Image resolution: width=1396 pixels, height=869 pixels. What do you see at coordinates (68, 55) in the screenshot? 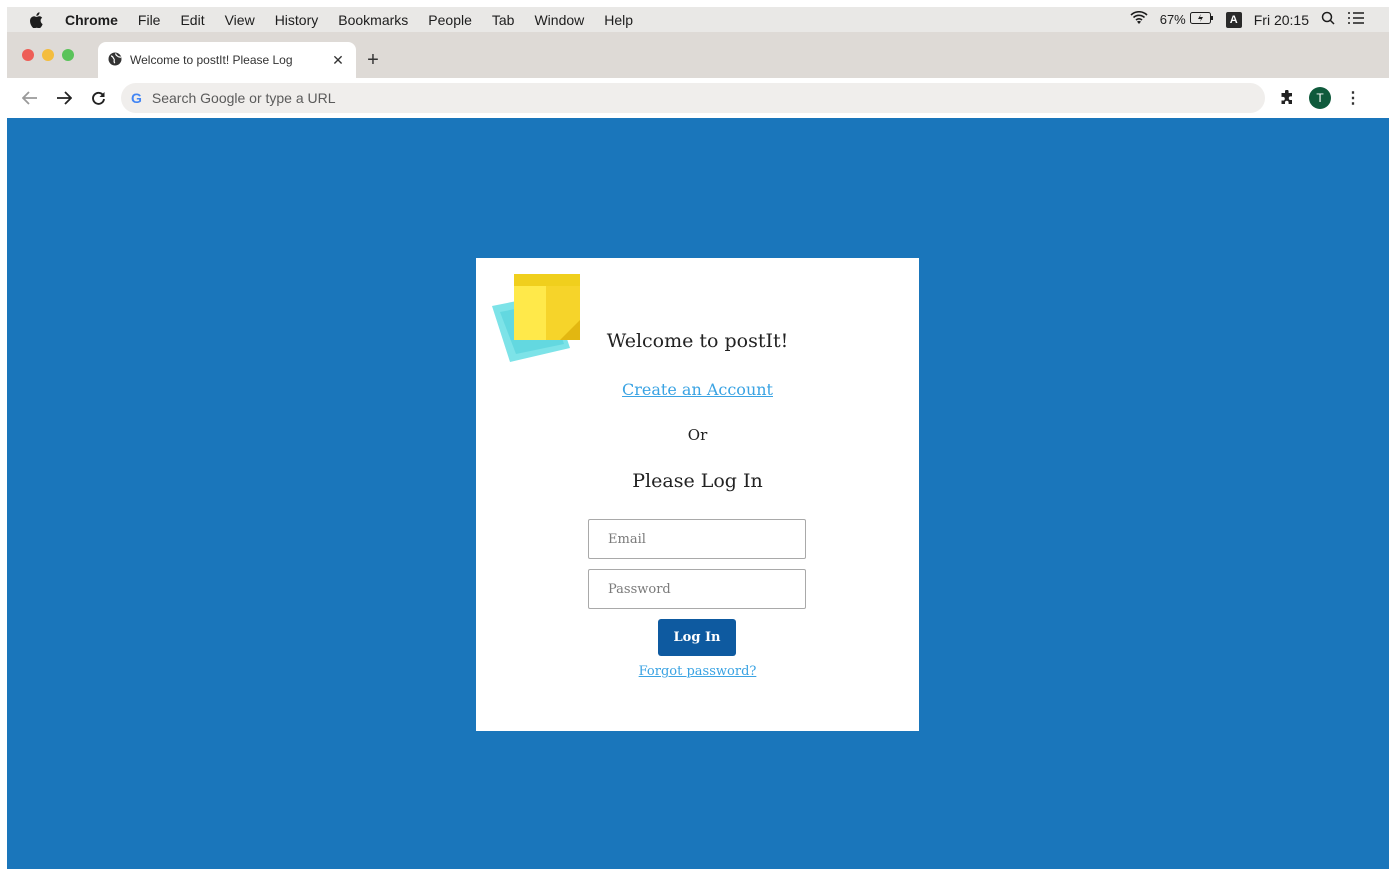
I see `maximize-window-button` at bounding box center [68, 55].